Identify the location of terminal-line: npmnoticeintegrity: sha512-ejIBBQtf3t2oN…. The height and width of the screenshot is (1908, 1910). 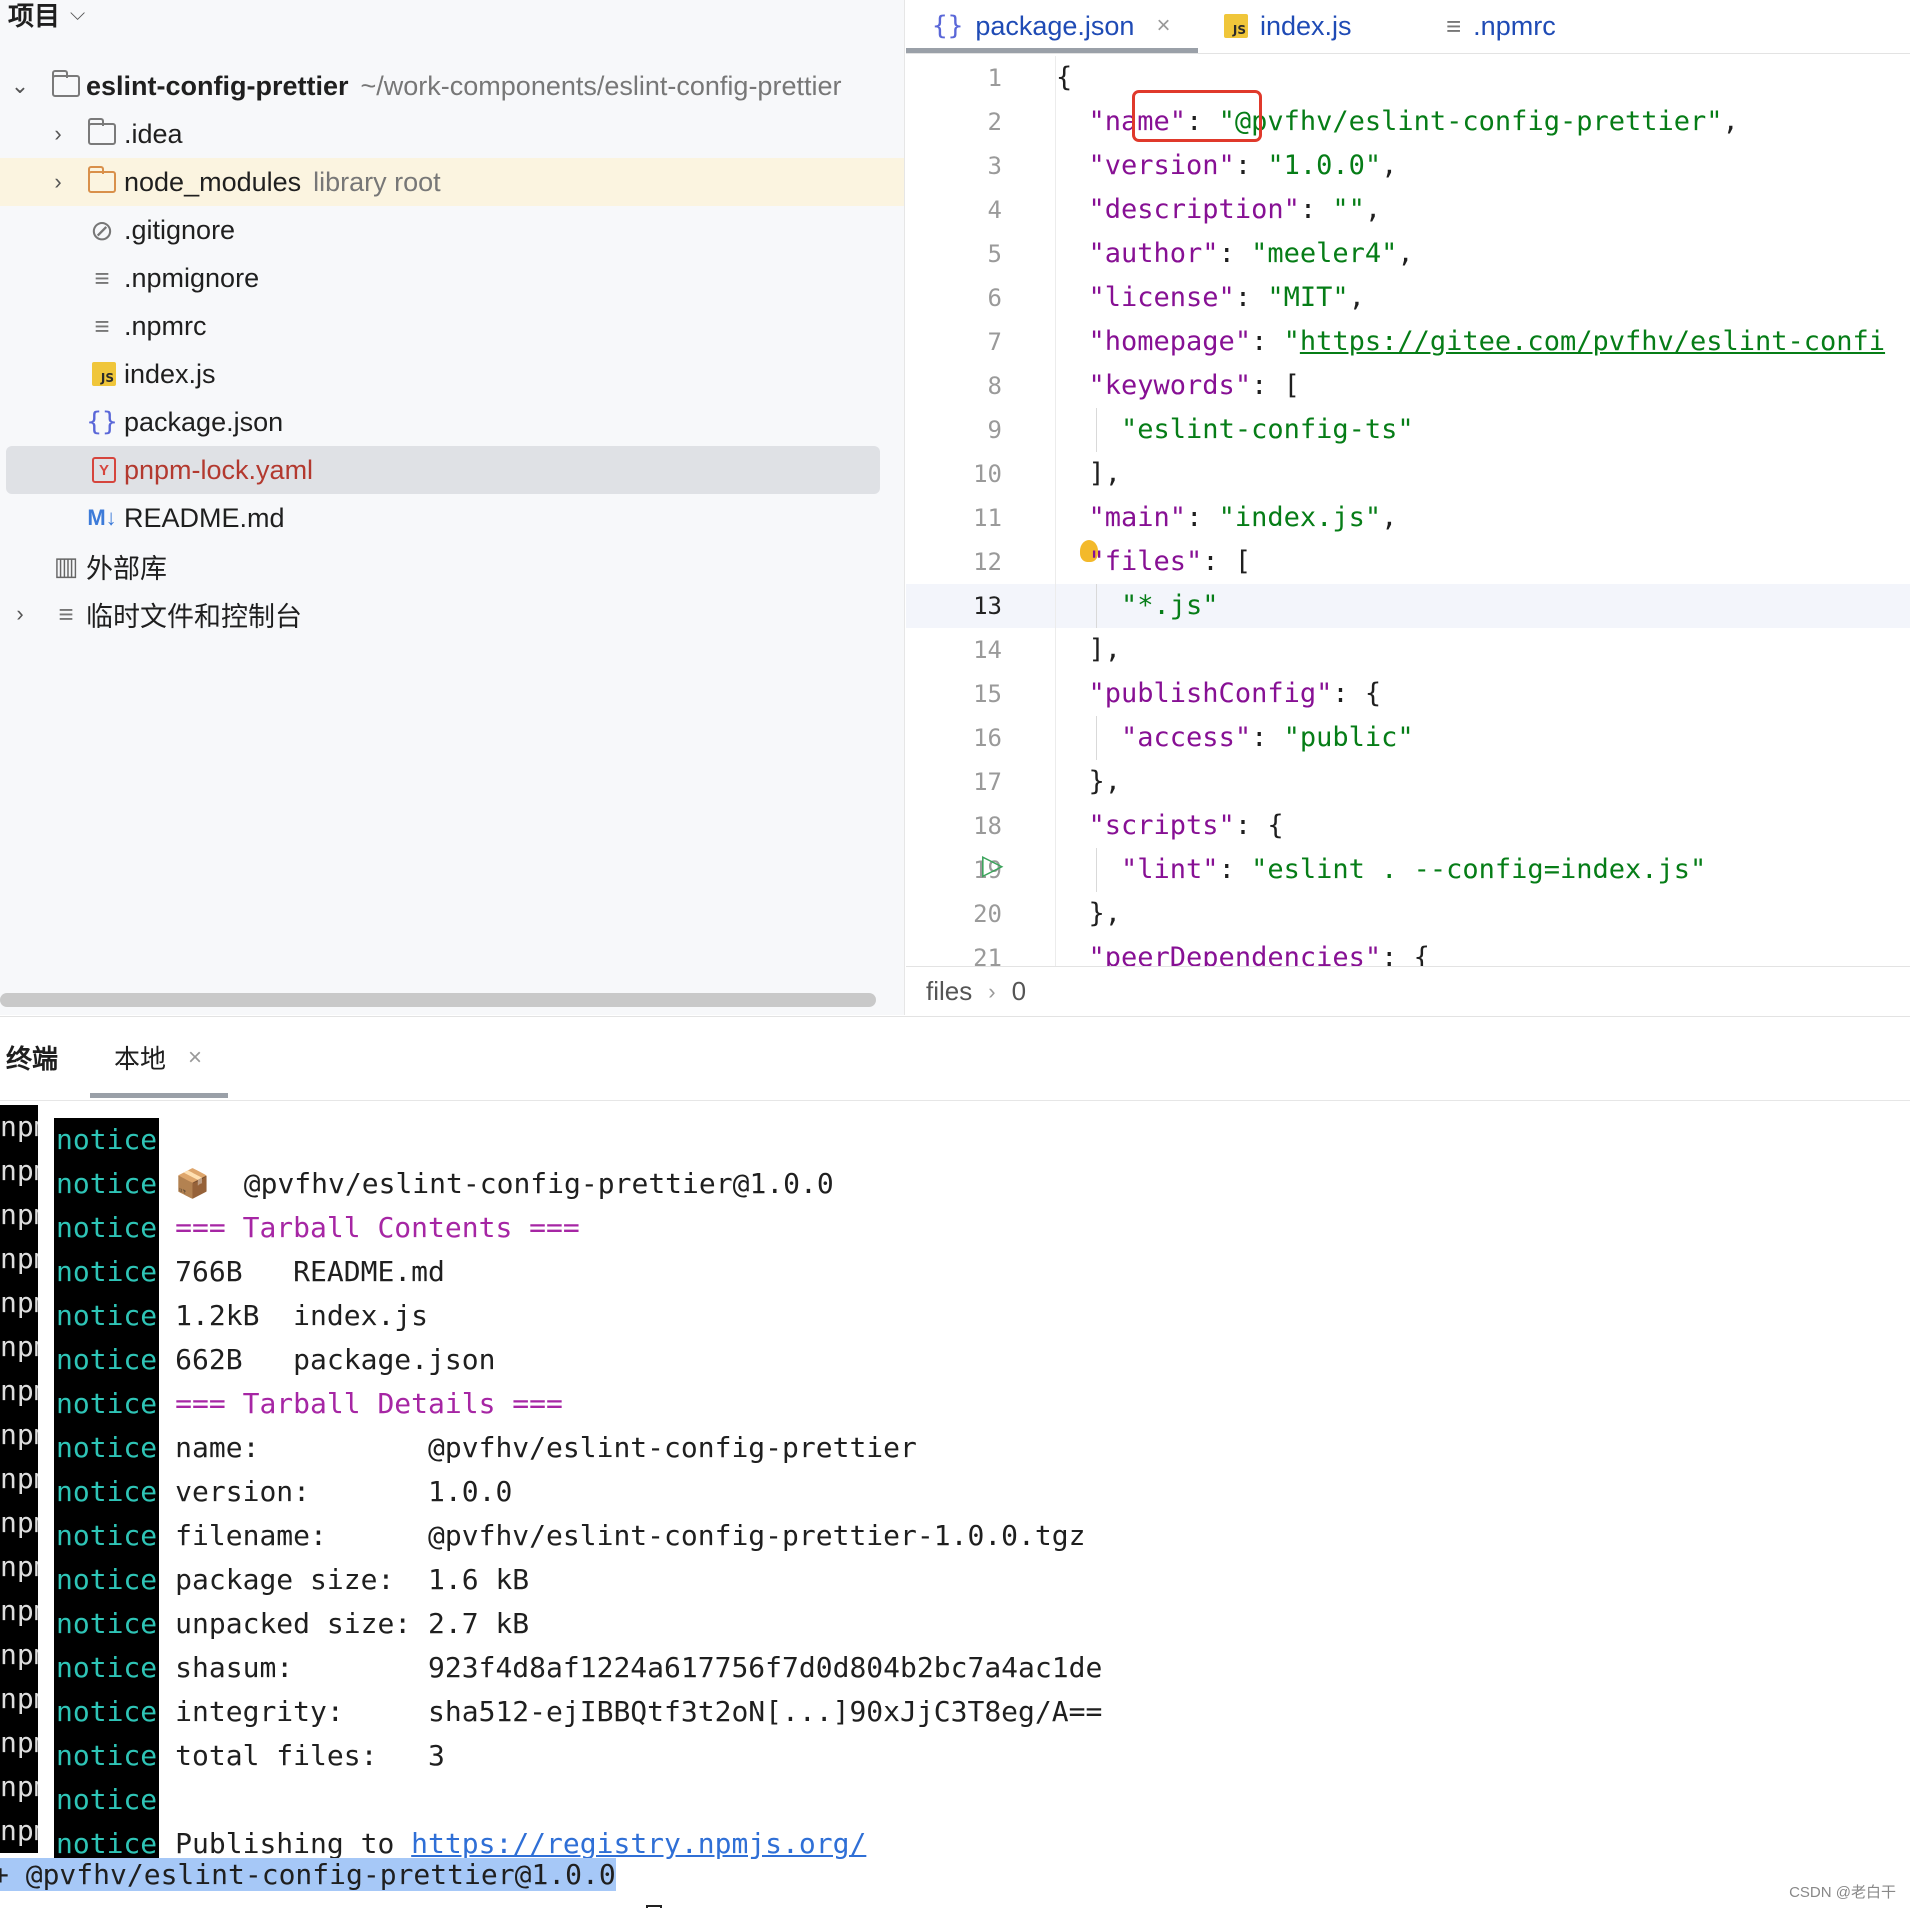
(551, 1705).